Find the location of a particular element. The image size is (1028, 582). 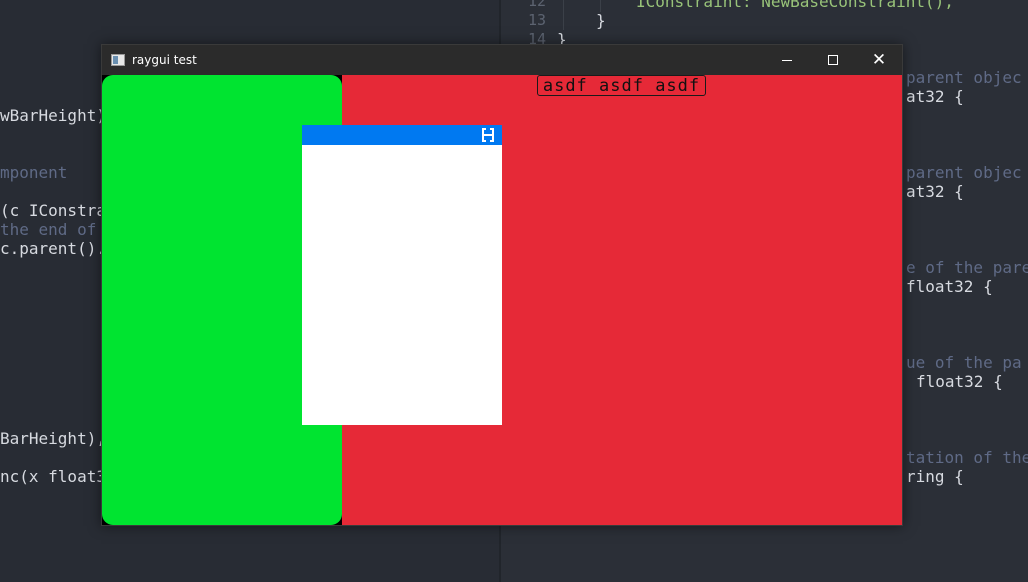

app-window-icon is located at coordinates (118, 60).